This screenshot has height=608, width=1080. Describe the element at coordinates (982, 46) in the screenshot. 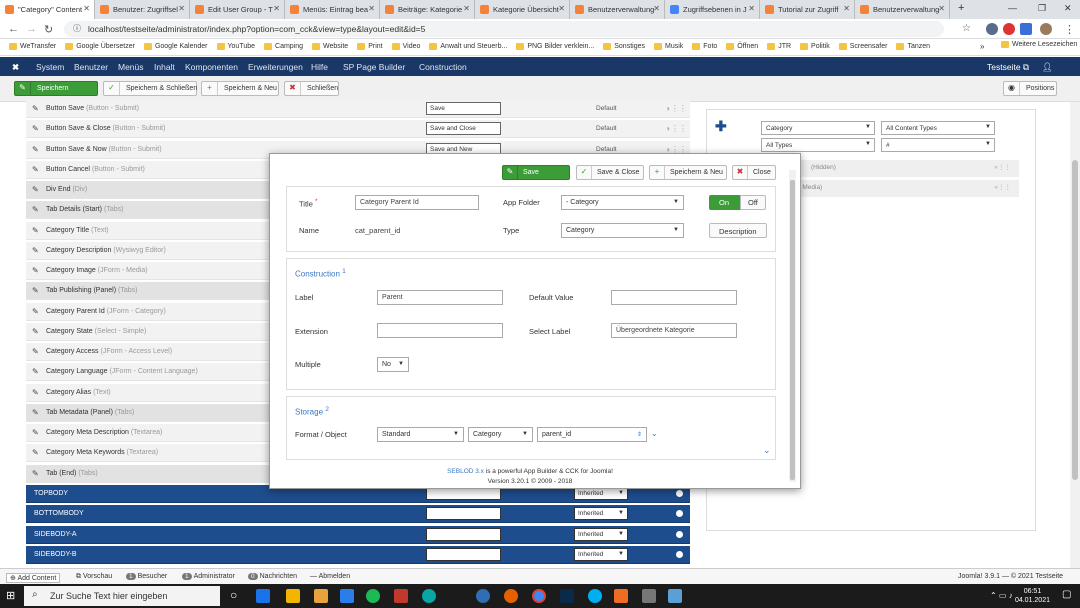

I see `more-bookmarks-icon: »` at that location.